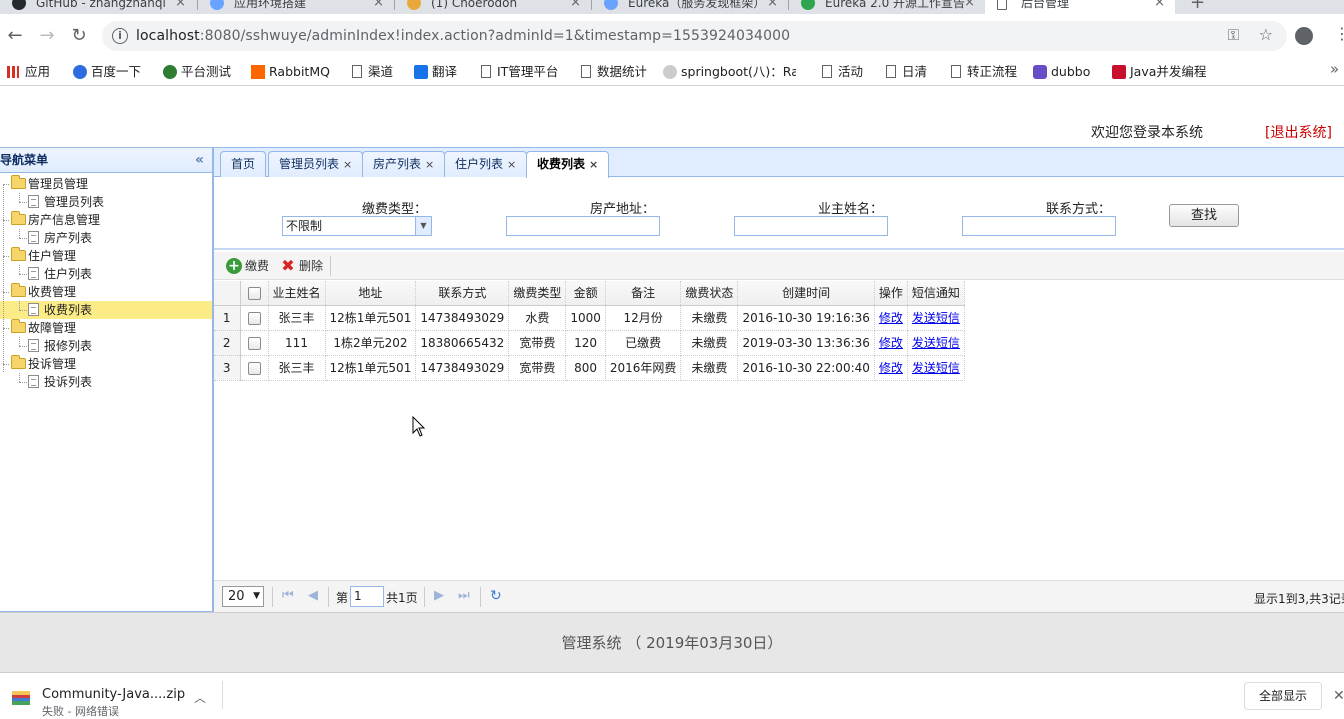 This screenshot has height=719, width=1344. Describe the element at coordinates (518, 72) in the screenshot. I see `bookmark-it-platform: IT管理平台` at that location.